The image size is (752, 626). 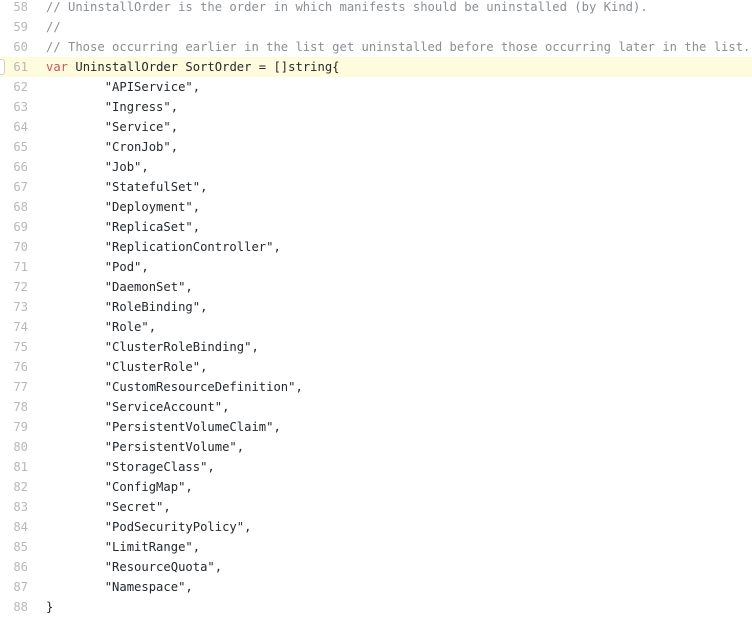 I want to click on line-number: 85, so click(x=14, y=547).